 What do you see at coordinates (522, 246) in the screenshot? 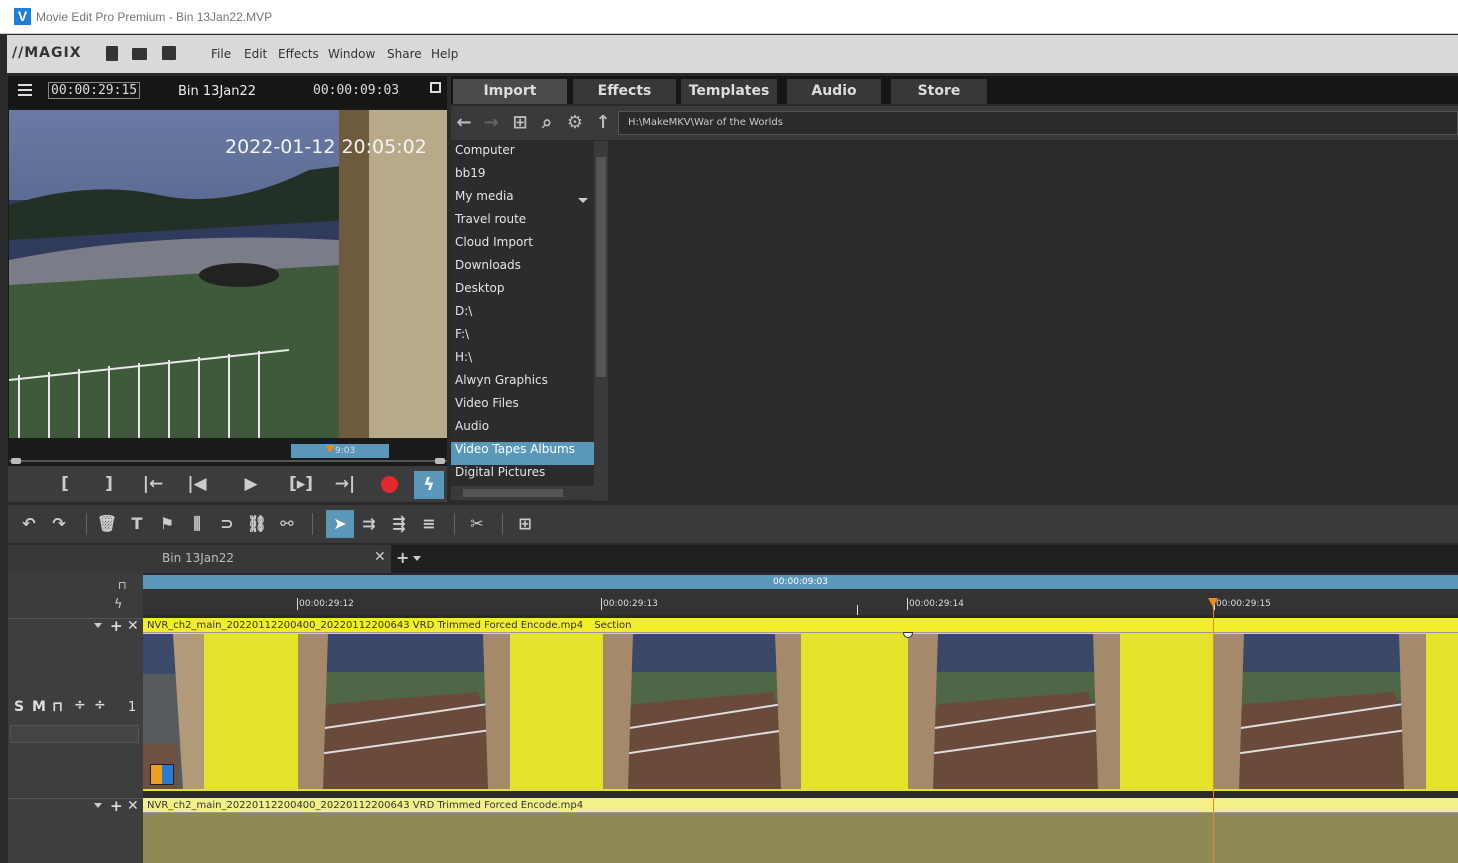
I see `folder-item: Cloud Import` at bounding box center [522, 246].